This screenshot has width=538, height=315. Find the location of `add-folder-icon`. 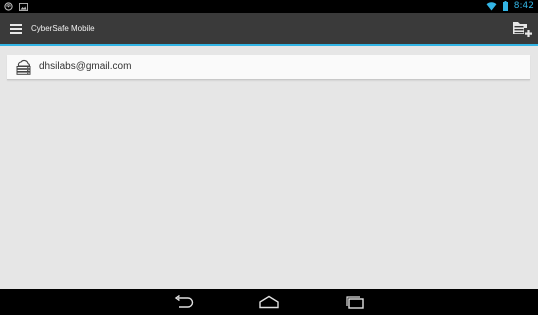

add-folder-icon is located at coordinates (522, 29).